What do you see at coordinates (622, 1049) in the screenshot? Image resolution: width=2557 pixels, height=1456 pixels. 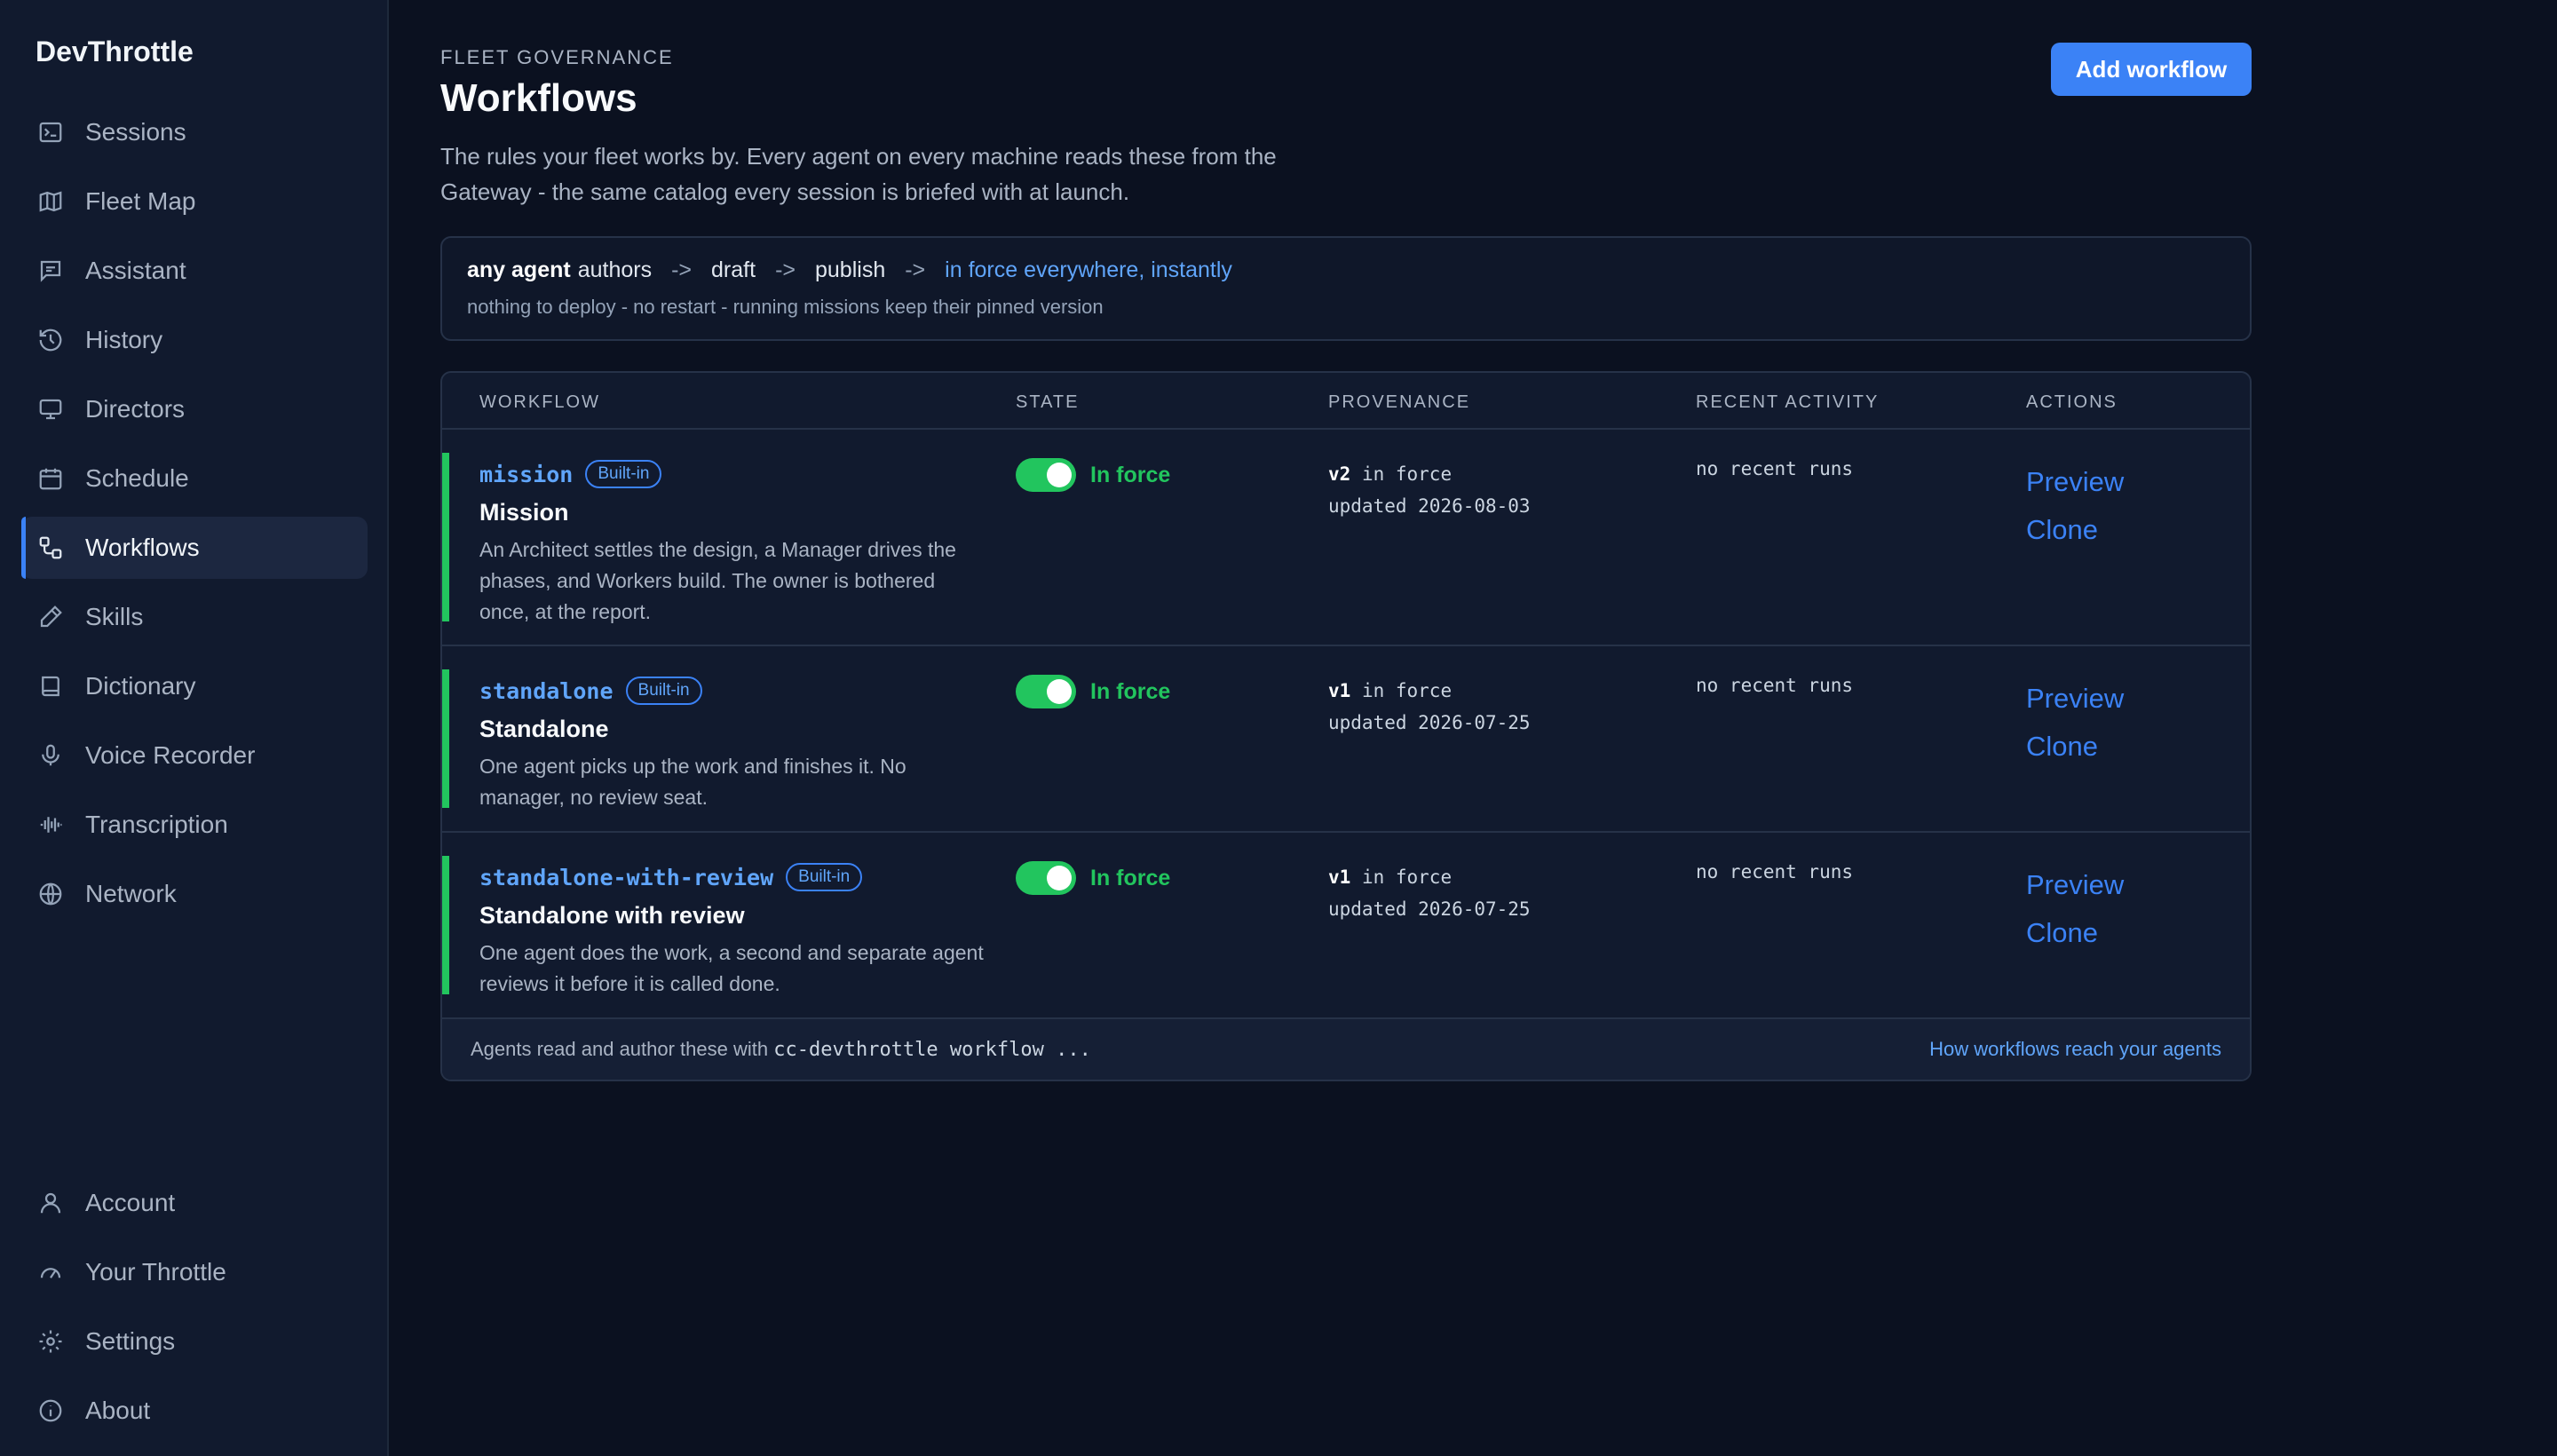 I see `footer-text: Agents read and author these with` at bounding box center [622, 1049].